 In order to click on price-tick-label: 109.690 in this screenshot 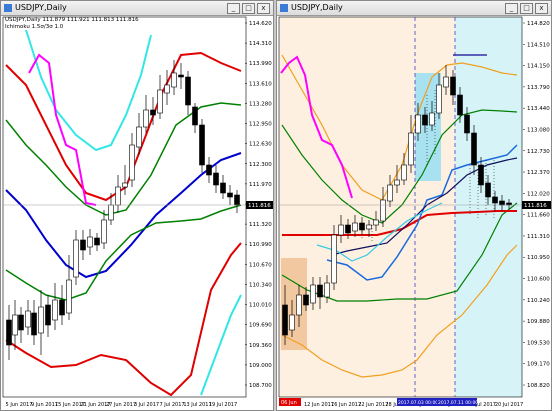, I will do `click(260, 326)`.